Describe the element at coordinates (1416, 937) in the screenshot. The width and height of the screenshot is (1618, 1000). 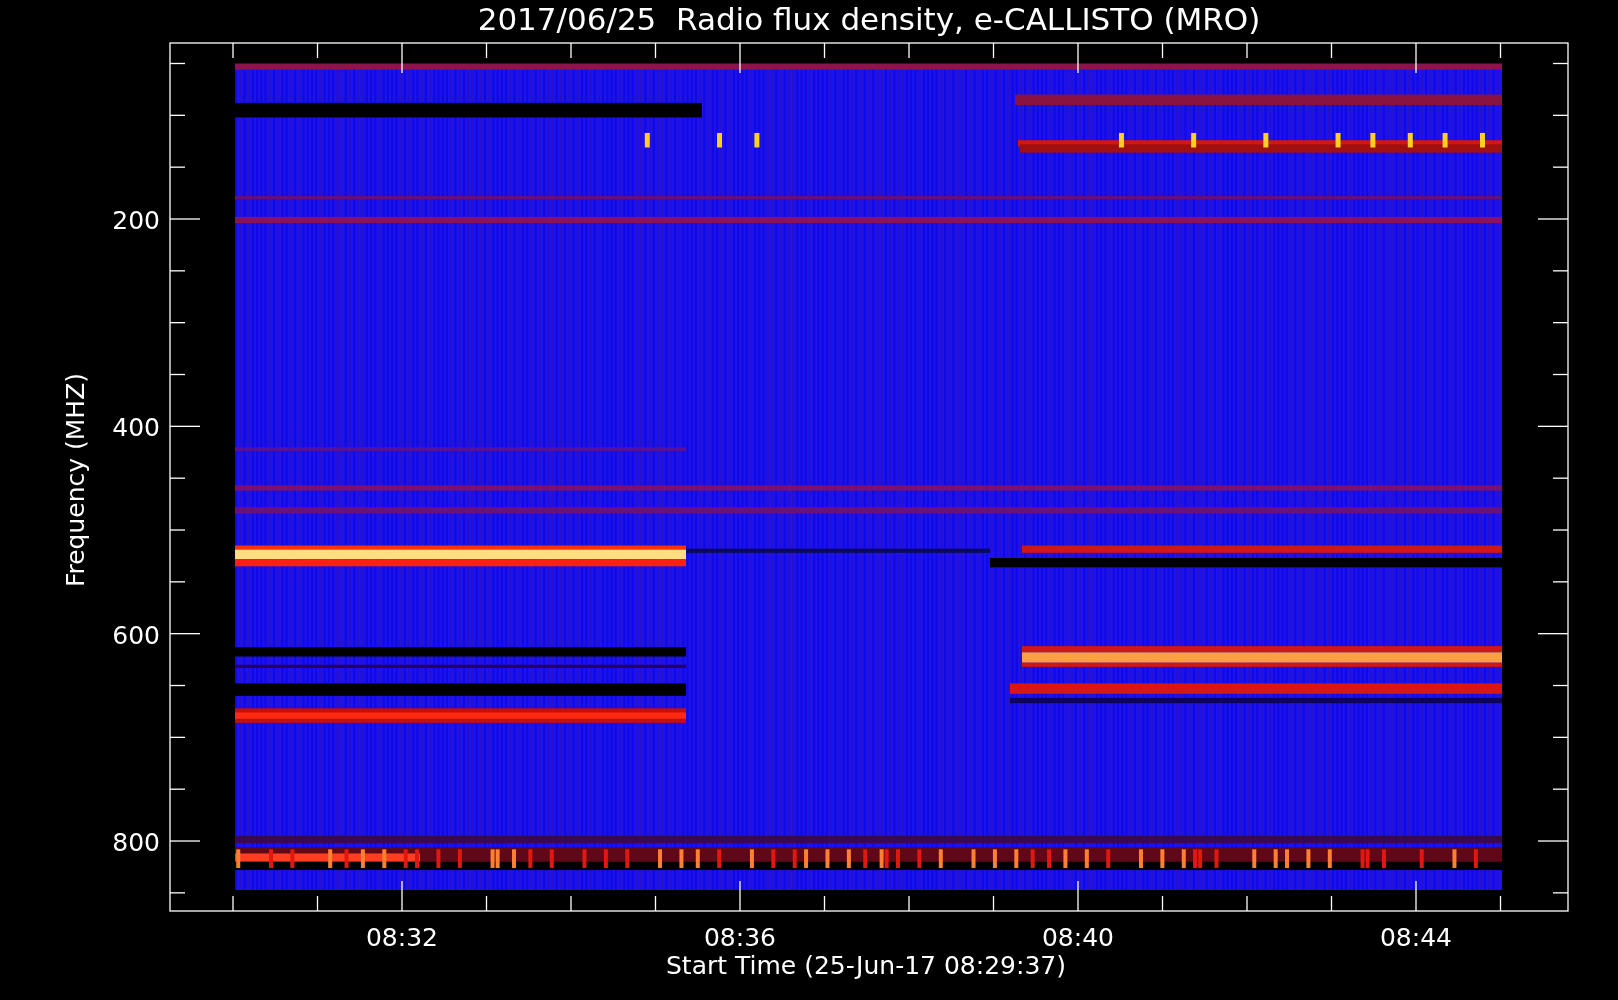
I see `axis-tick-label: 08:44` at that location.